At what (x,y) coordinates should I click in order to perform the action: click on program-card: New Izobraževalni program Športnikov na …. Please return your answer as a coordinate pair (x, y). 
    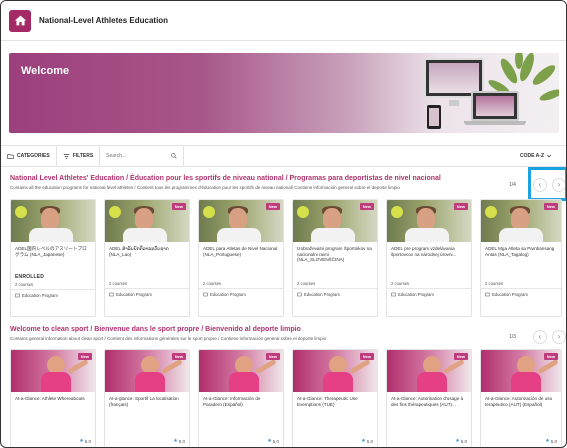
    Looking at the image, I should click on (335, 258).